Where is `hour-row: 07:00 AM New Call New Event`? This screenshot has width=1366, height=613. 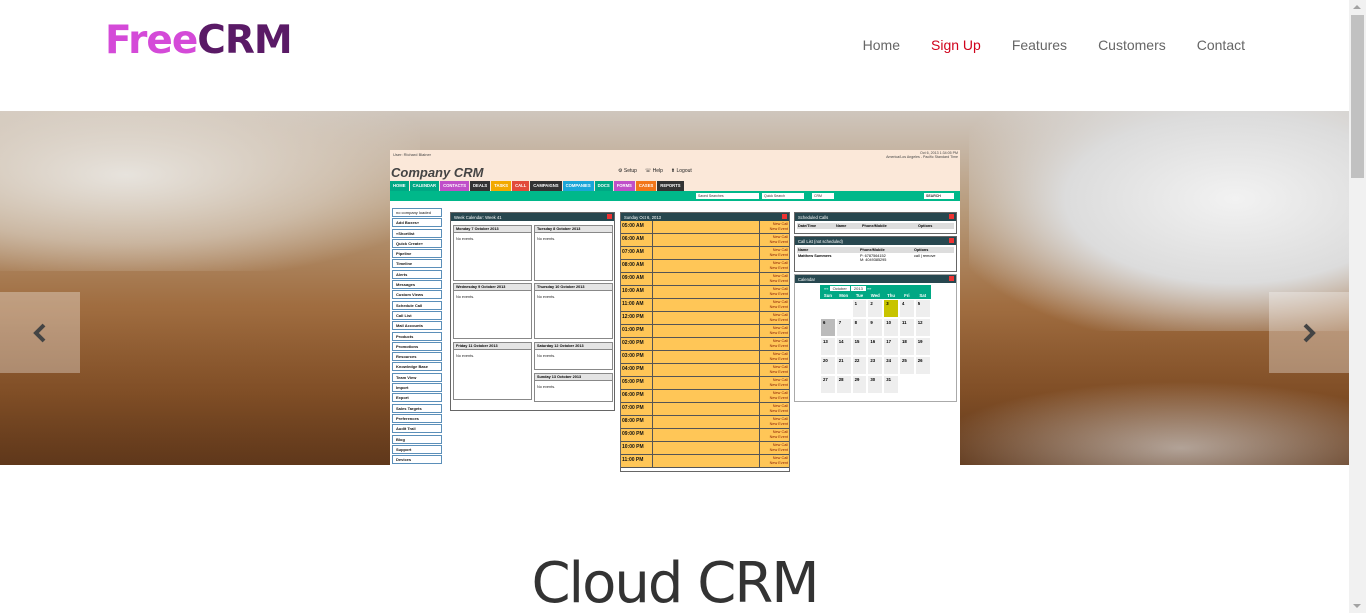 hour-row: 07:00 AM New Call New Event is located at coordinates (705, 253).